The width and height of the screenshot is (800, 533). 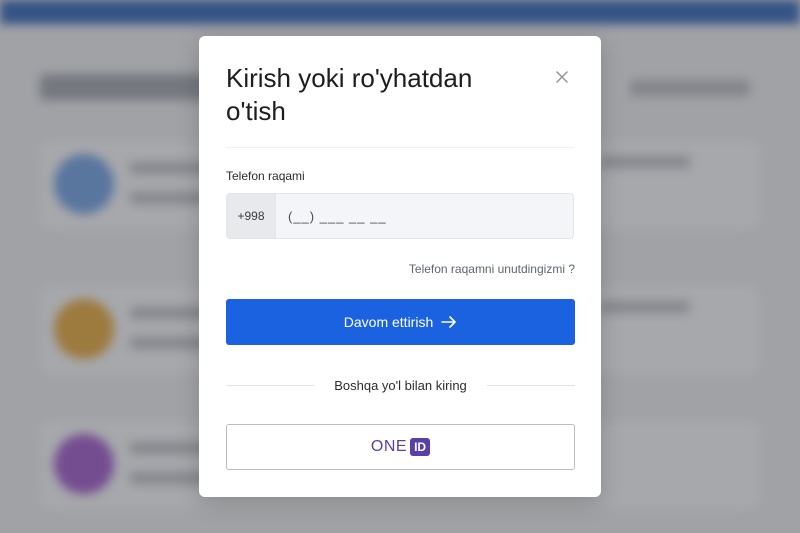 I want to click on country-code-prefix: +998, so click(x=251, y=216).